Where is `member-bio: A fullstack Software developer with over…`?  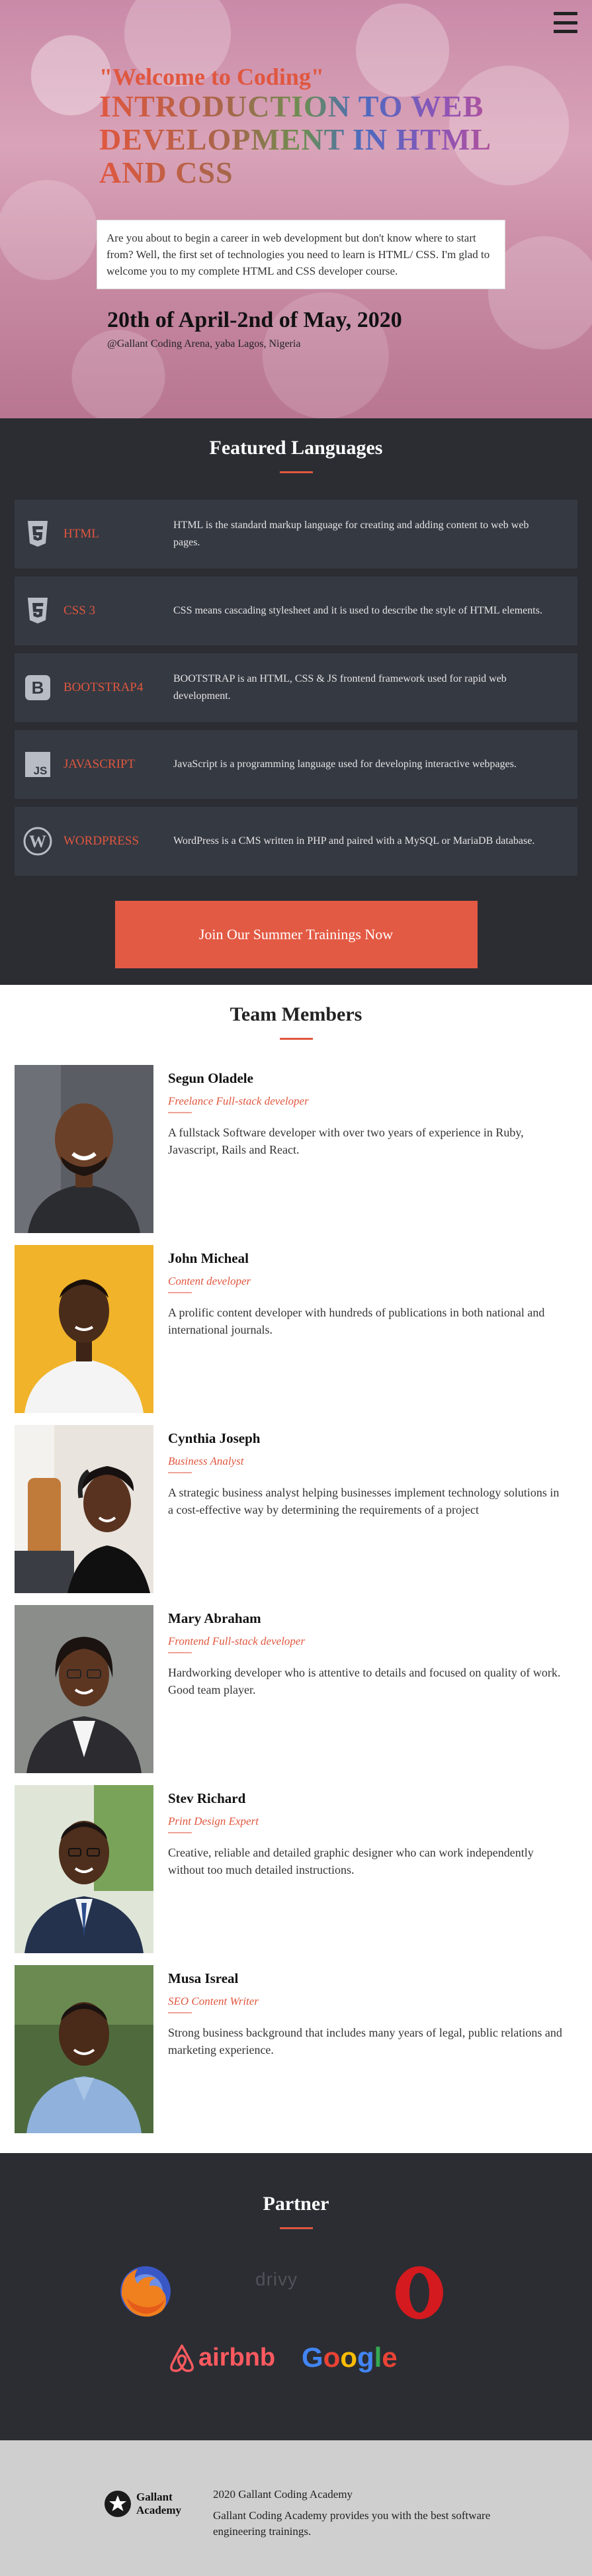
member-bio: A fullstack Software developer with over… is located at coordinates (346, 1141).